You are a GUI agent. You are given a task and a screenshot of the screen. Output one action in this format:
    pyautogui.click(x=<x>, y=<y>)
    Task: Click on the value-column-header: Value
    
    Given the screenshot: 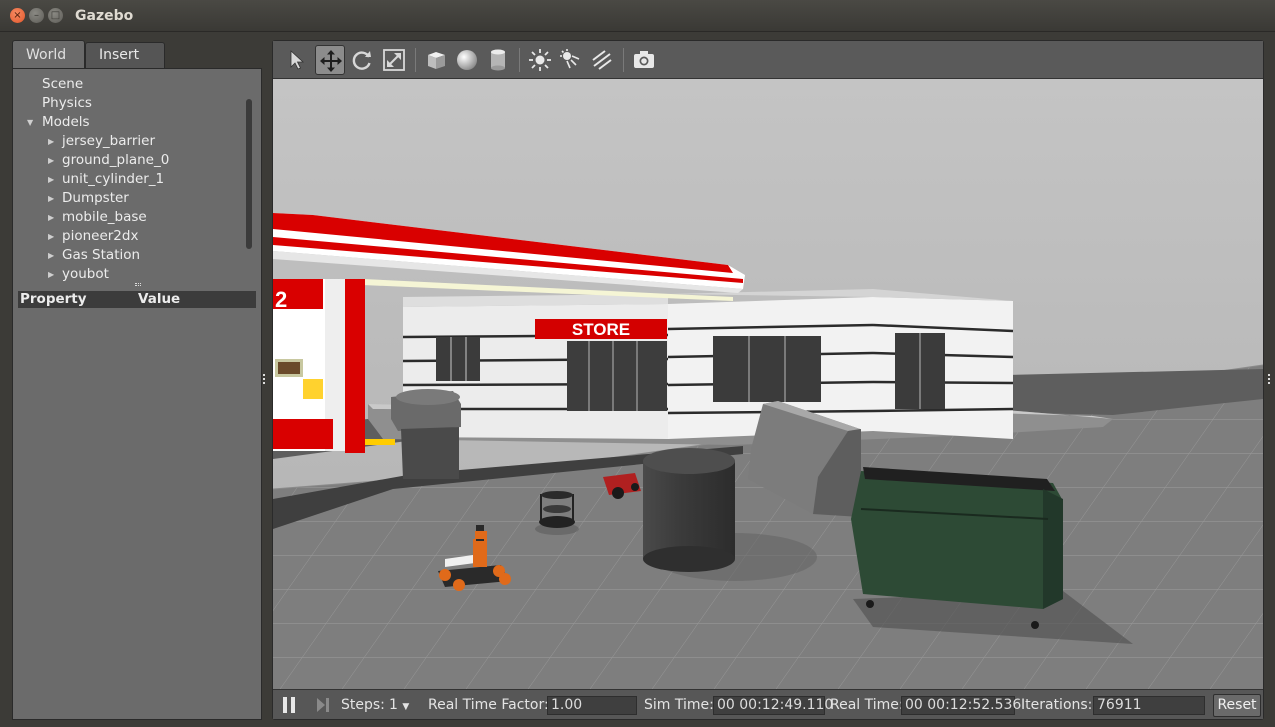 What is the action you would take?
    pyautogui.click(x=159, y=299)
    